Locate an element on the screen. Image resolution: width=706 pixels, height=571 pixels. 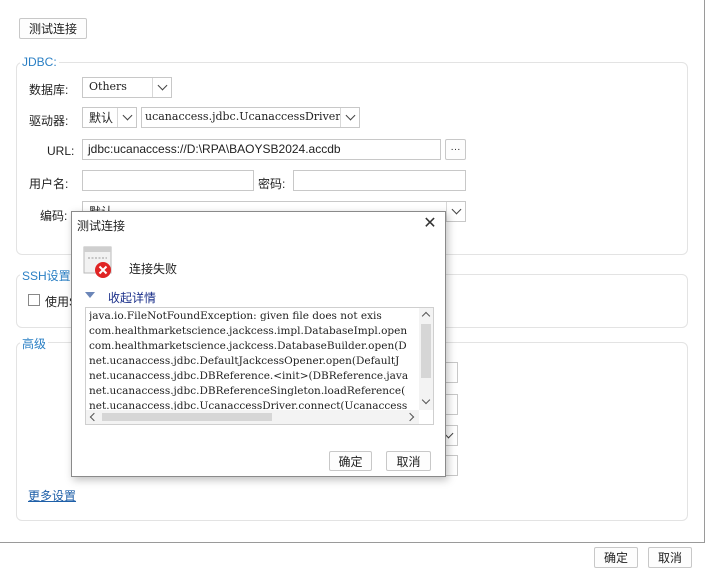
driver-class-value: ucanaccess.jdbc.UcanaccessDriver is located at coordinates (243, 116).